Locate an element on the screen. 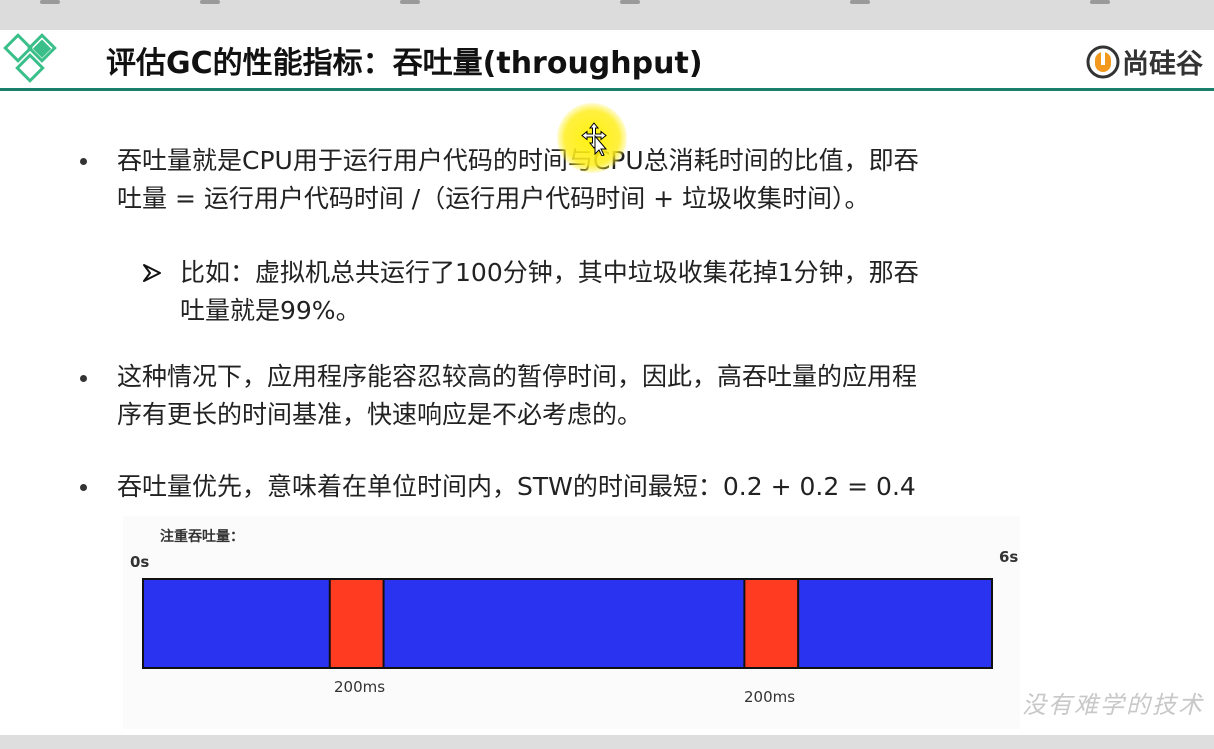 The height and width of the screenshot is (749, 1214). sub-bullet-line-2: 吐量就是99%。 is located at coordinates (270, 310).